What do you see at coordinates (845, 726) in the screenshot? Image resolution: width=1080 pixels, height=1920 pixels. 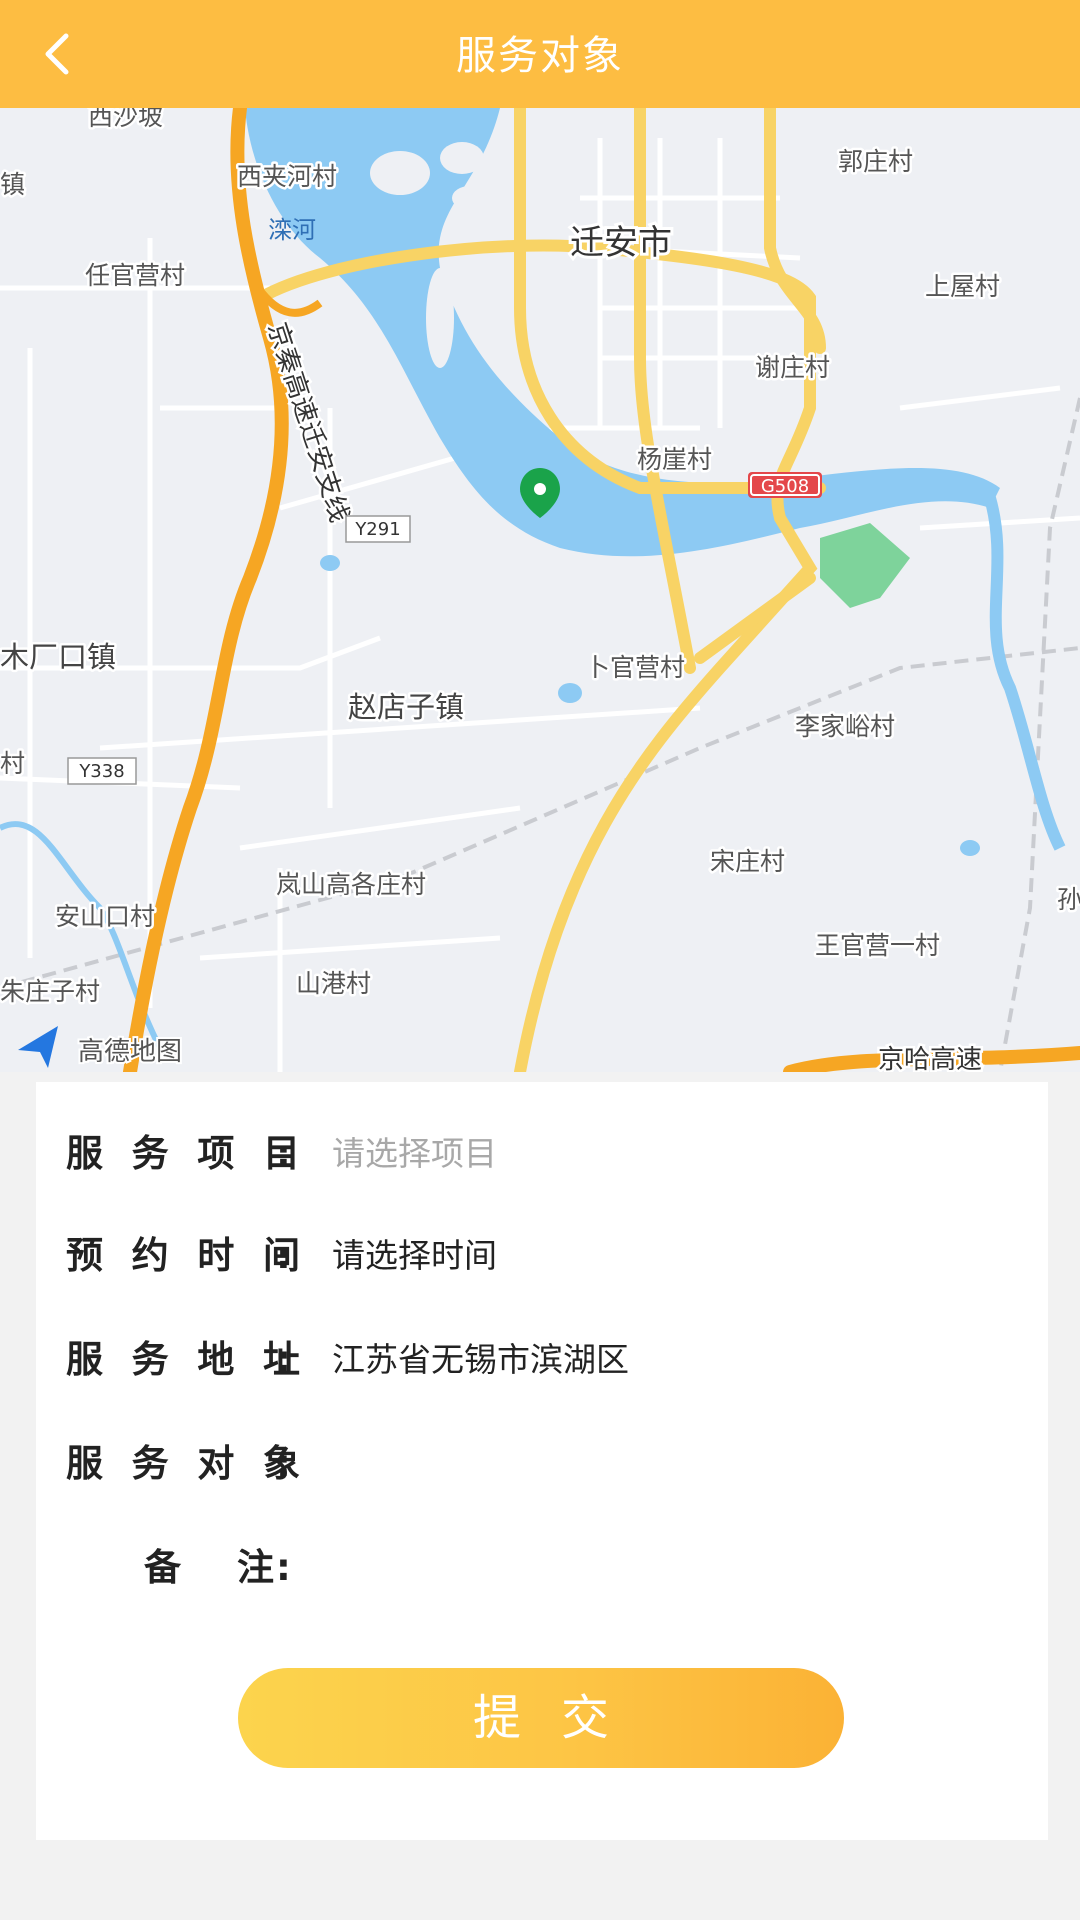 I see `map-label: 李家峪村` at bounding box center [845, 726].